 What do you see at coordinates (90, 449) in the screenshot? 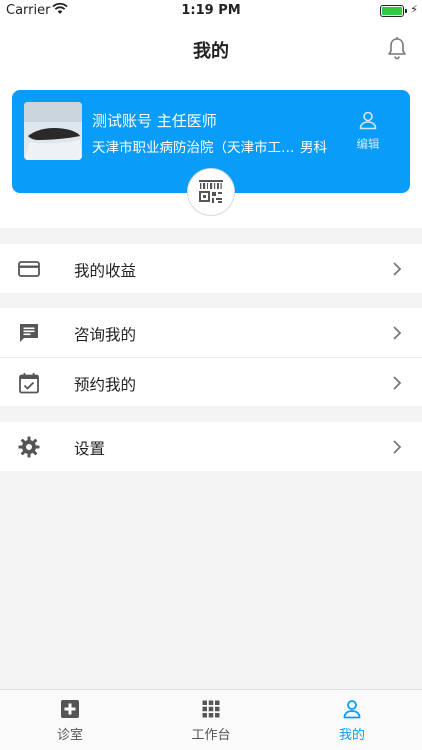
I see `settings-label: 设置` at bounding box center [90, 449].